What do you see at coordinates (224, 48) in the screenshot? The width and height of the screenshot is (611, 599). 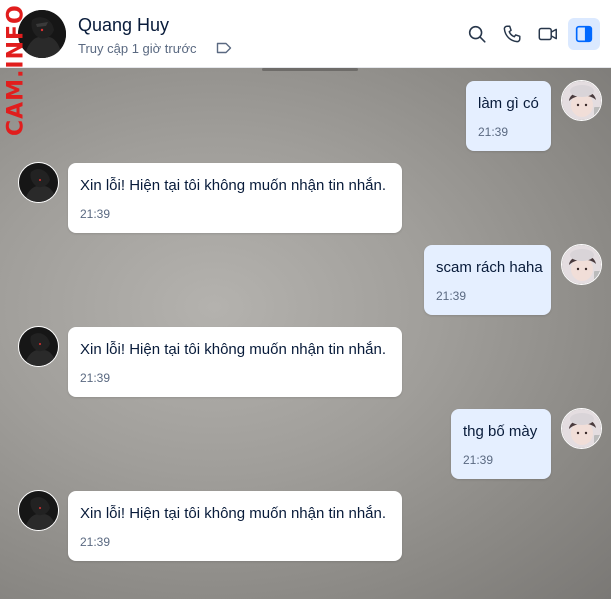 I see `tag-icon` at bounding box center [224, 48].